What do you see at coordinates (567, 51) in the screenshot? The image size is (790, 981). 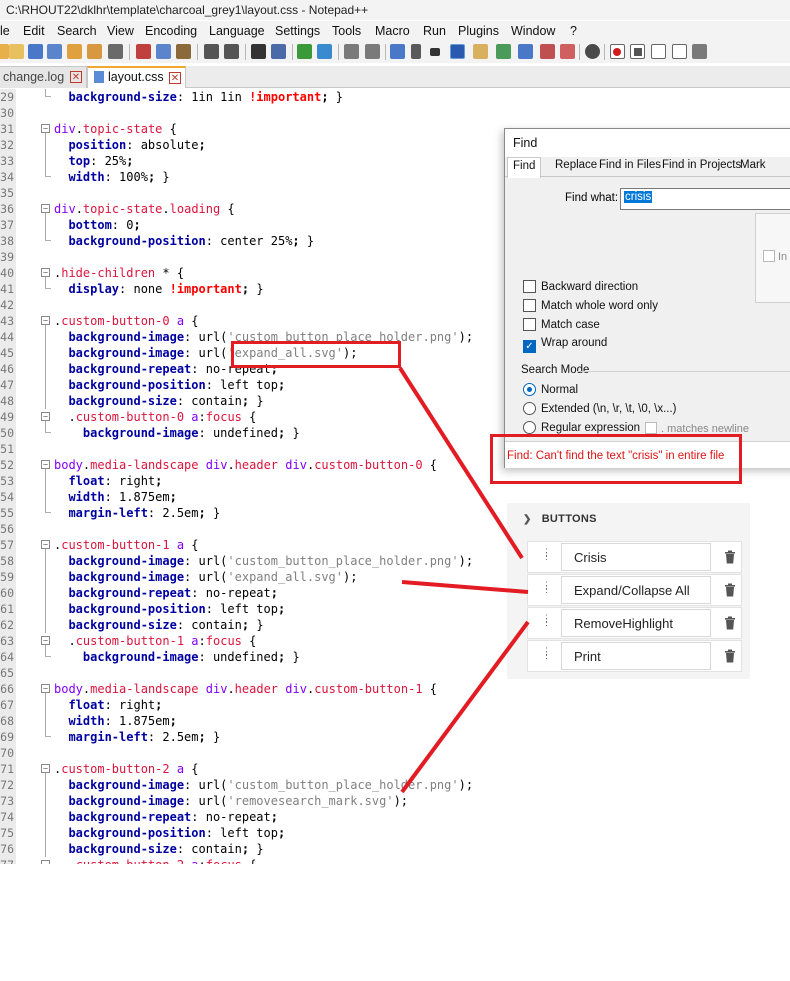 I see `folder-as-workspace-icon` at bounding box center [567, 51].